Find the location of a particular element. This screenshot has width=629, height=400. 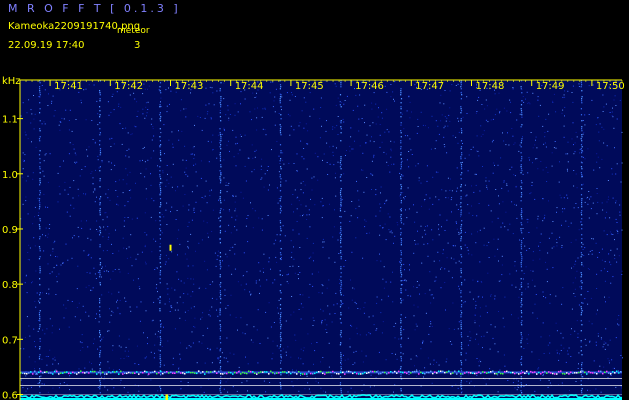

x-tick-label: 17:49 is located at coordinates (550, 86).